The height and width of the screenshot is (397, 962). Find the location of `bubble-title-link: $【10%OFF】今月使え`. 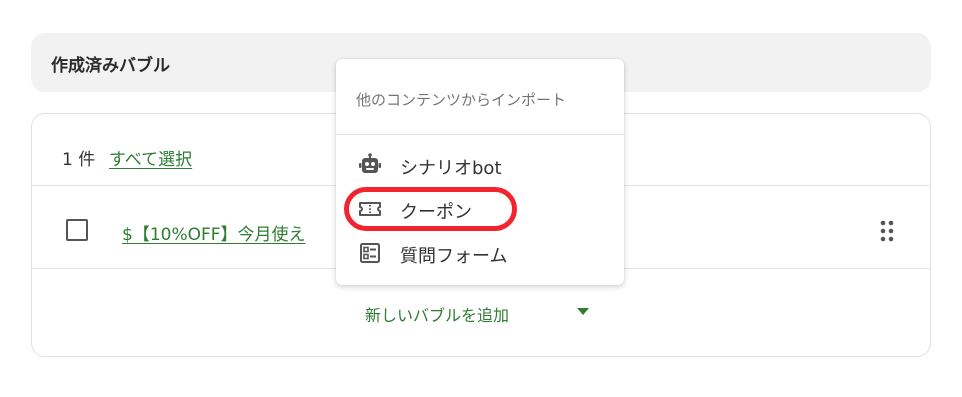

bubble-title-link: $【10%OFF】今月使え is located at coordinates (232, 232).